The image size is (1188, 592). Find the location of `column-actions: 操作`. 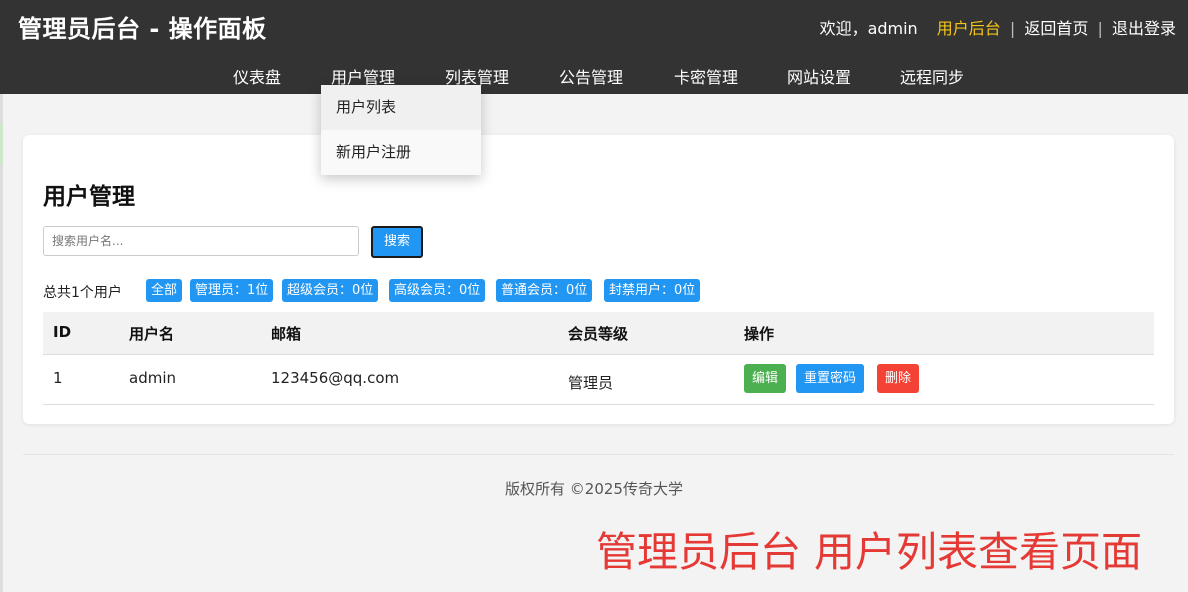

column-actions: 操作 is located at coordinates (759, 334).